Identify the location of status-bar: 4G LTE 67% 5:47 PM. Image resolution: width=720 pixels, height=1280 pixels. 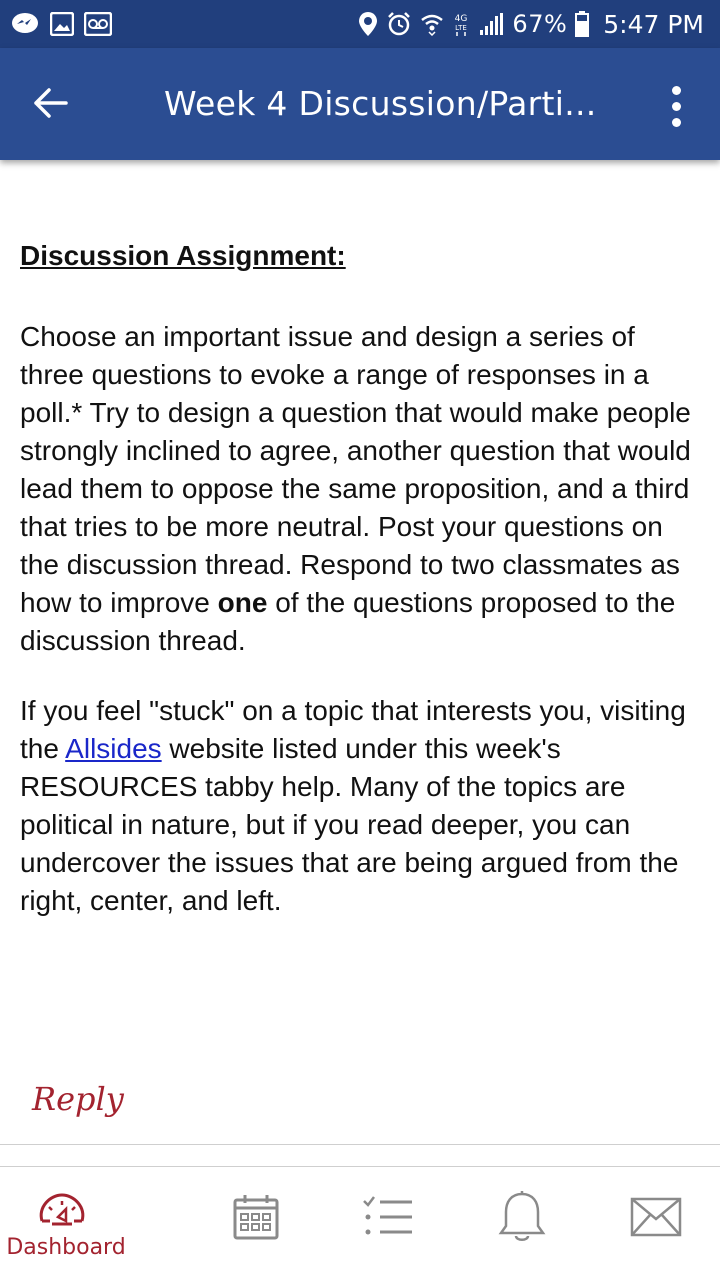
(360, 24).